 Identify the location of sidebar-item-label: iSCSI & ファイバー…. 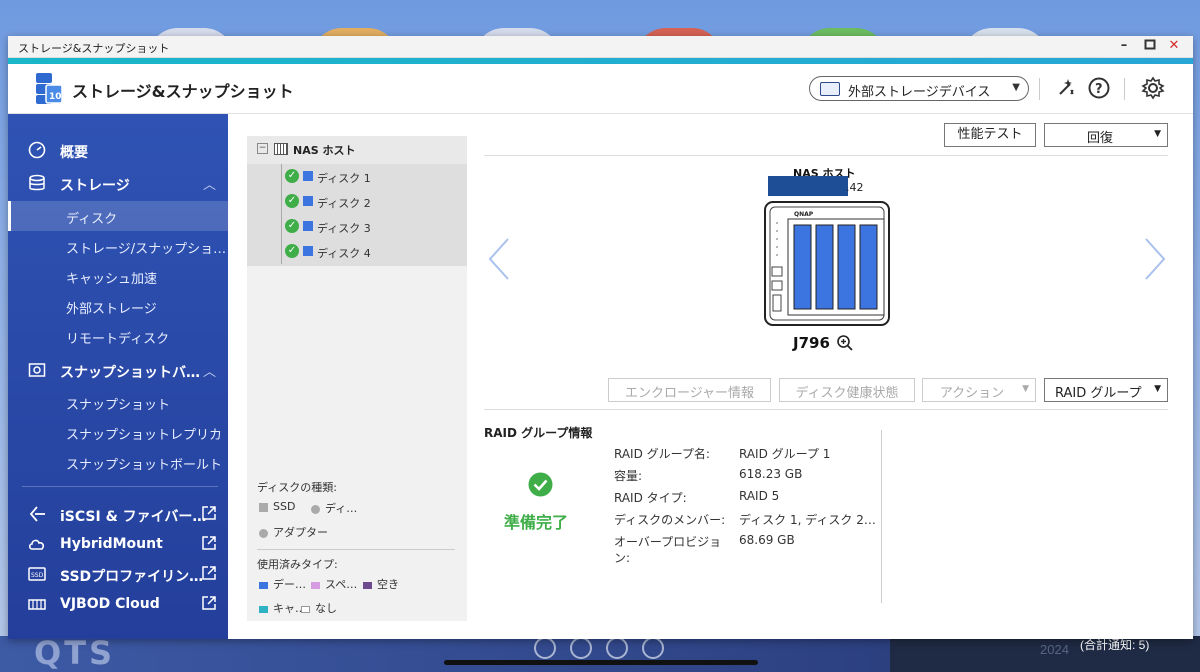
(133, 517).